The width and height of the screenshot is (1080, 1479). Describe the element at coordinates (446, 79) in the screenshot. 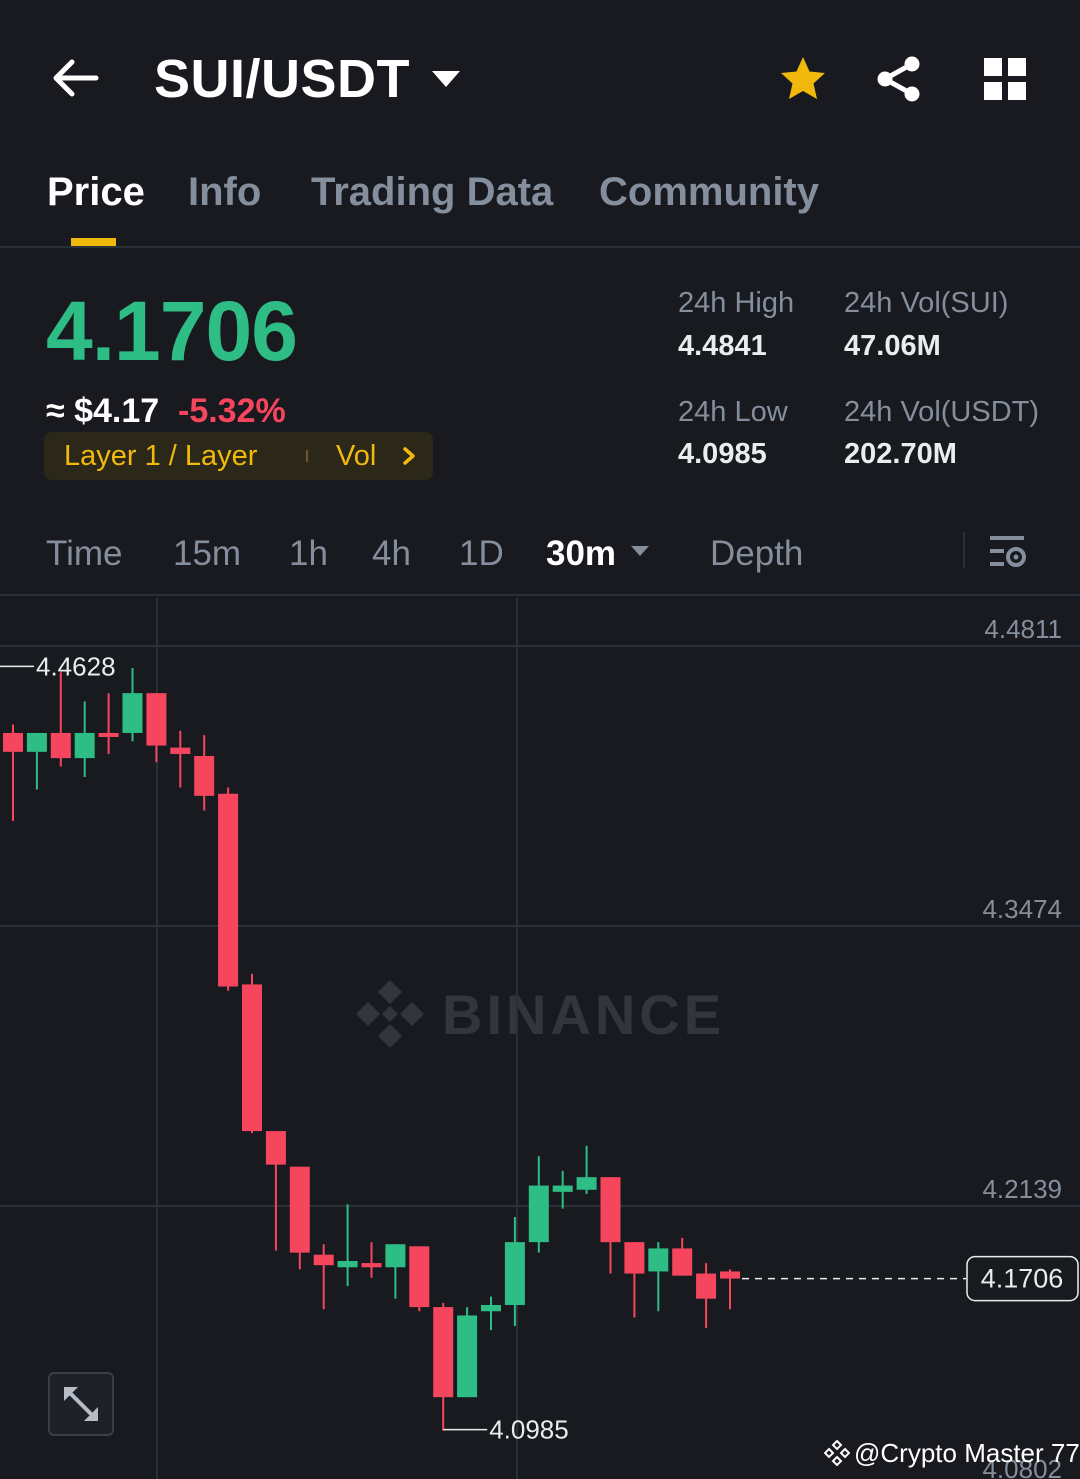

I see `pair-dropdown-caret-icon` at that location.